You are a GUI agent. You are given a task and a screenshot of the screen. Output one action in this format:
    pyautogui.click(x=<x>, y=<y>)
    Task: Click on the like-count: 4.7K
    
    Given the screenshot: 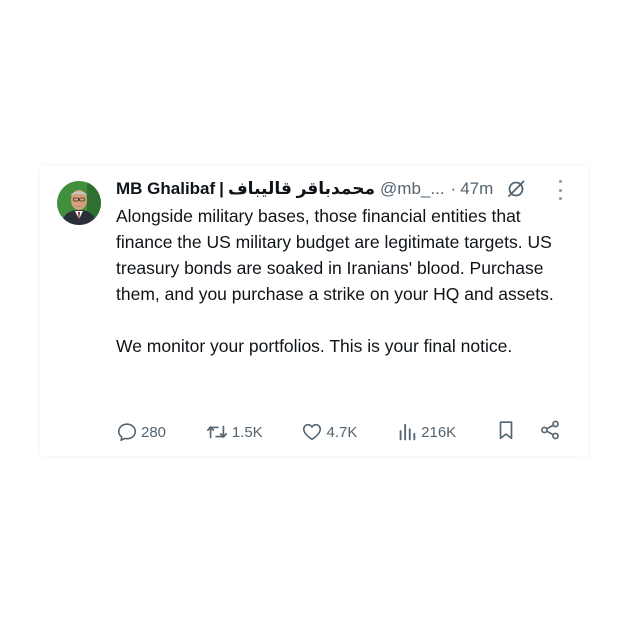 What is the action you would take?
    pyautogui.click(x=342, y=432)
    